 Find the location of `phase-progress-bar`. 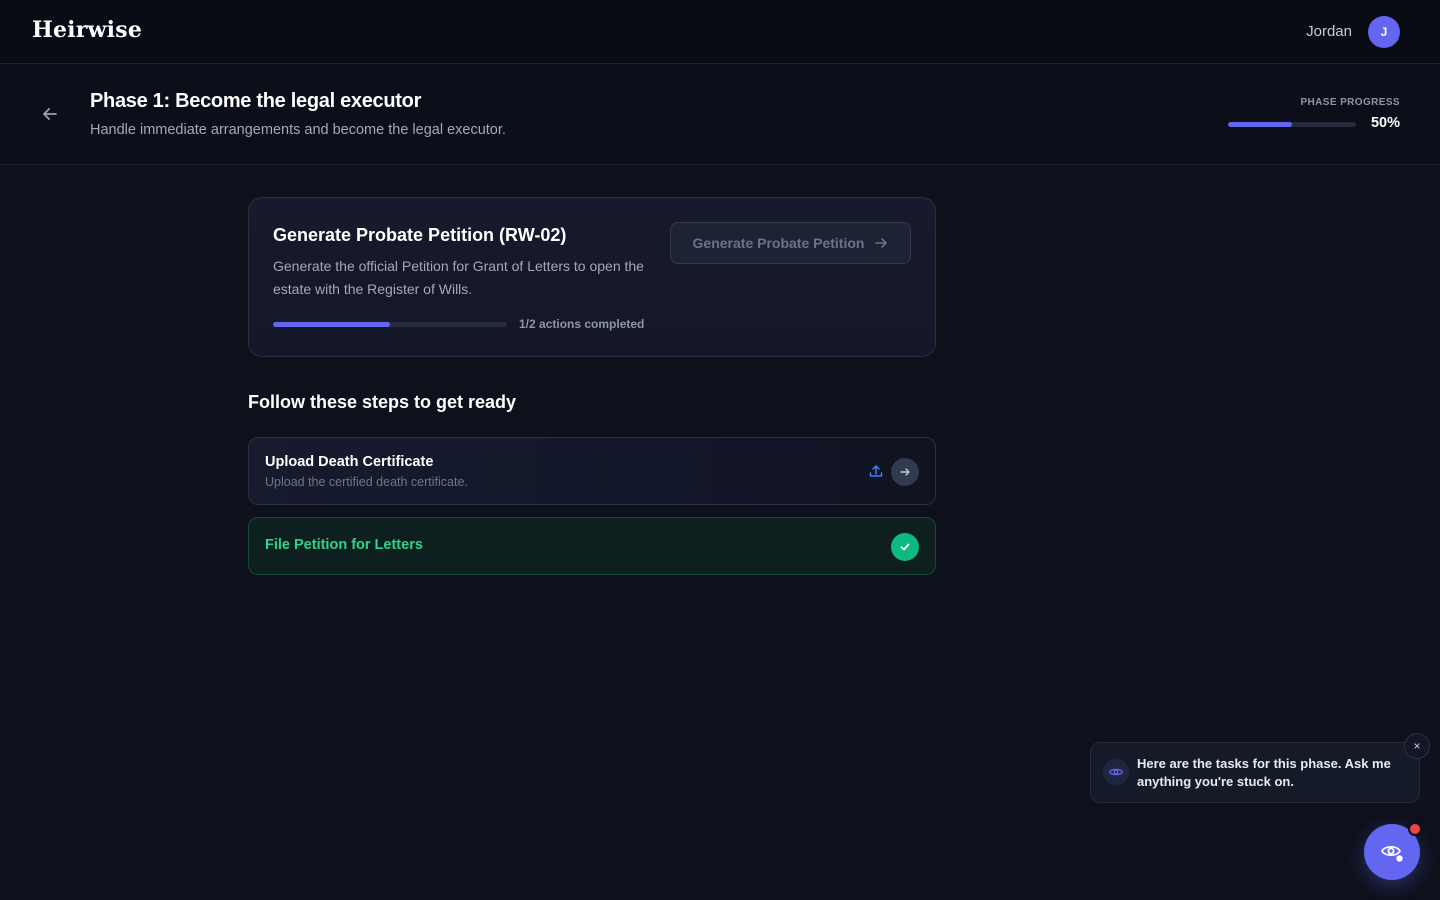

phase-progress-bar is located at coordinates (1292, 124).